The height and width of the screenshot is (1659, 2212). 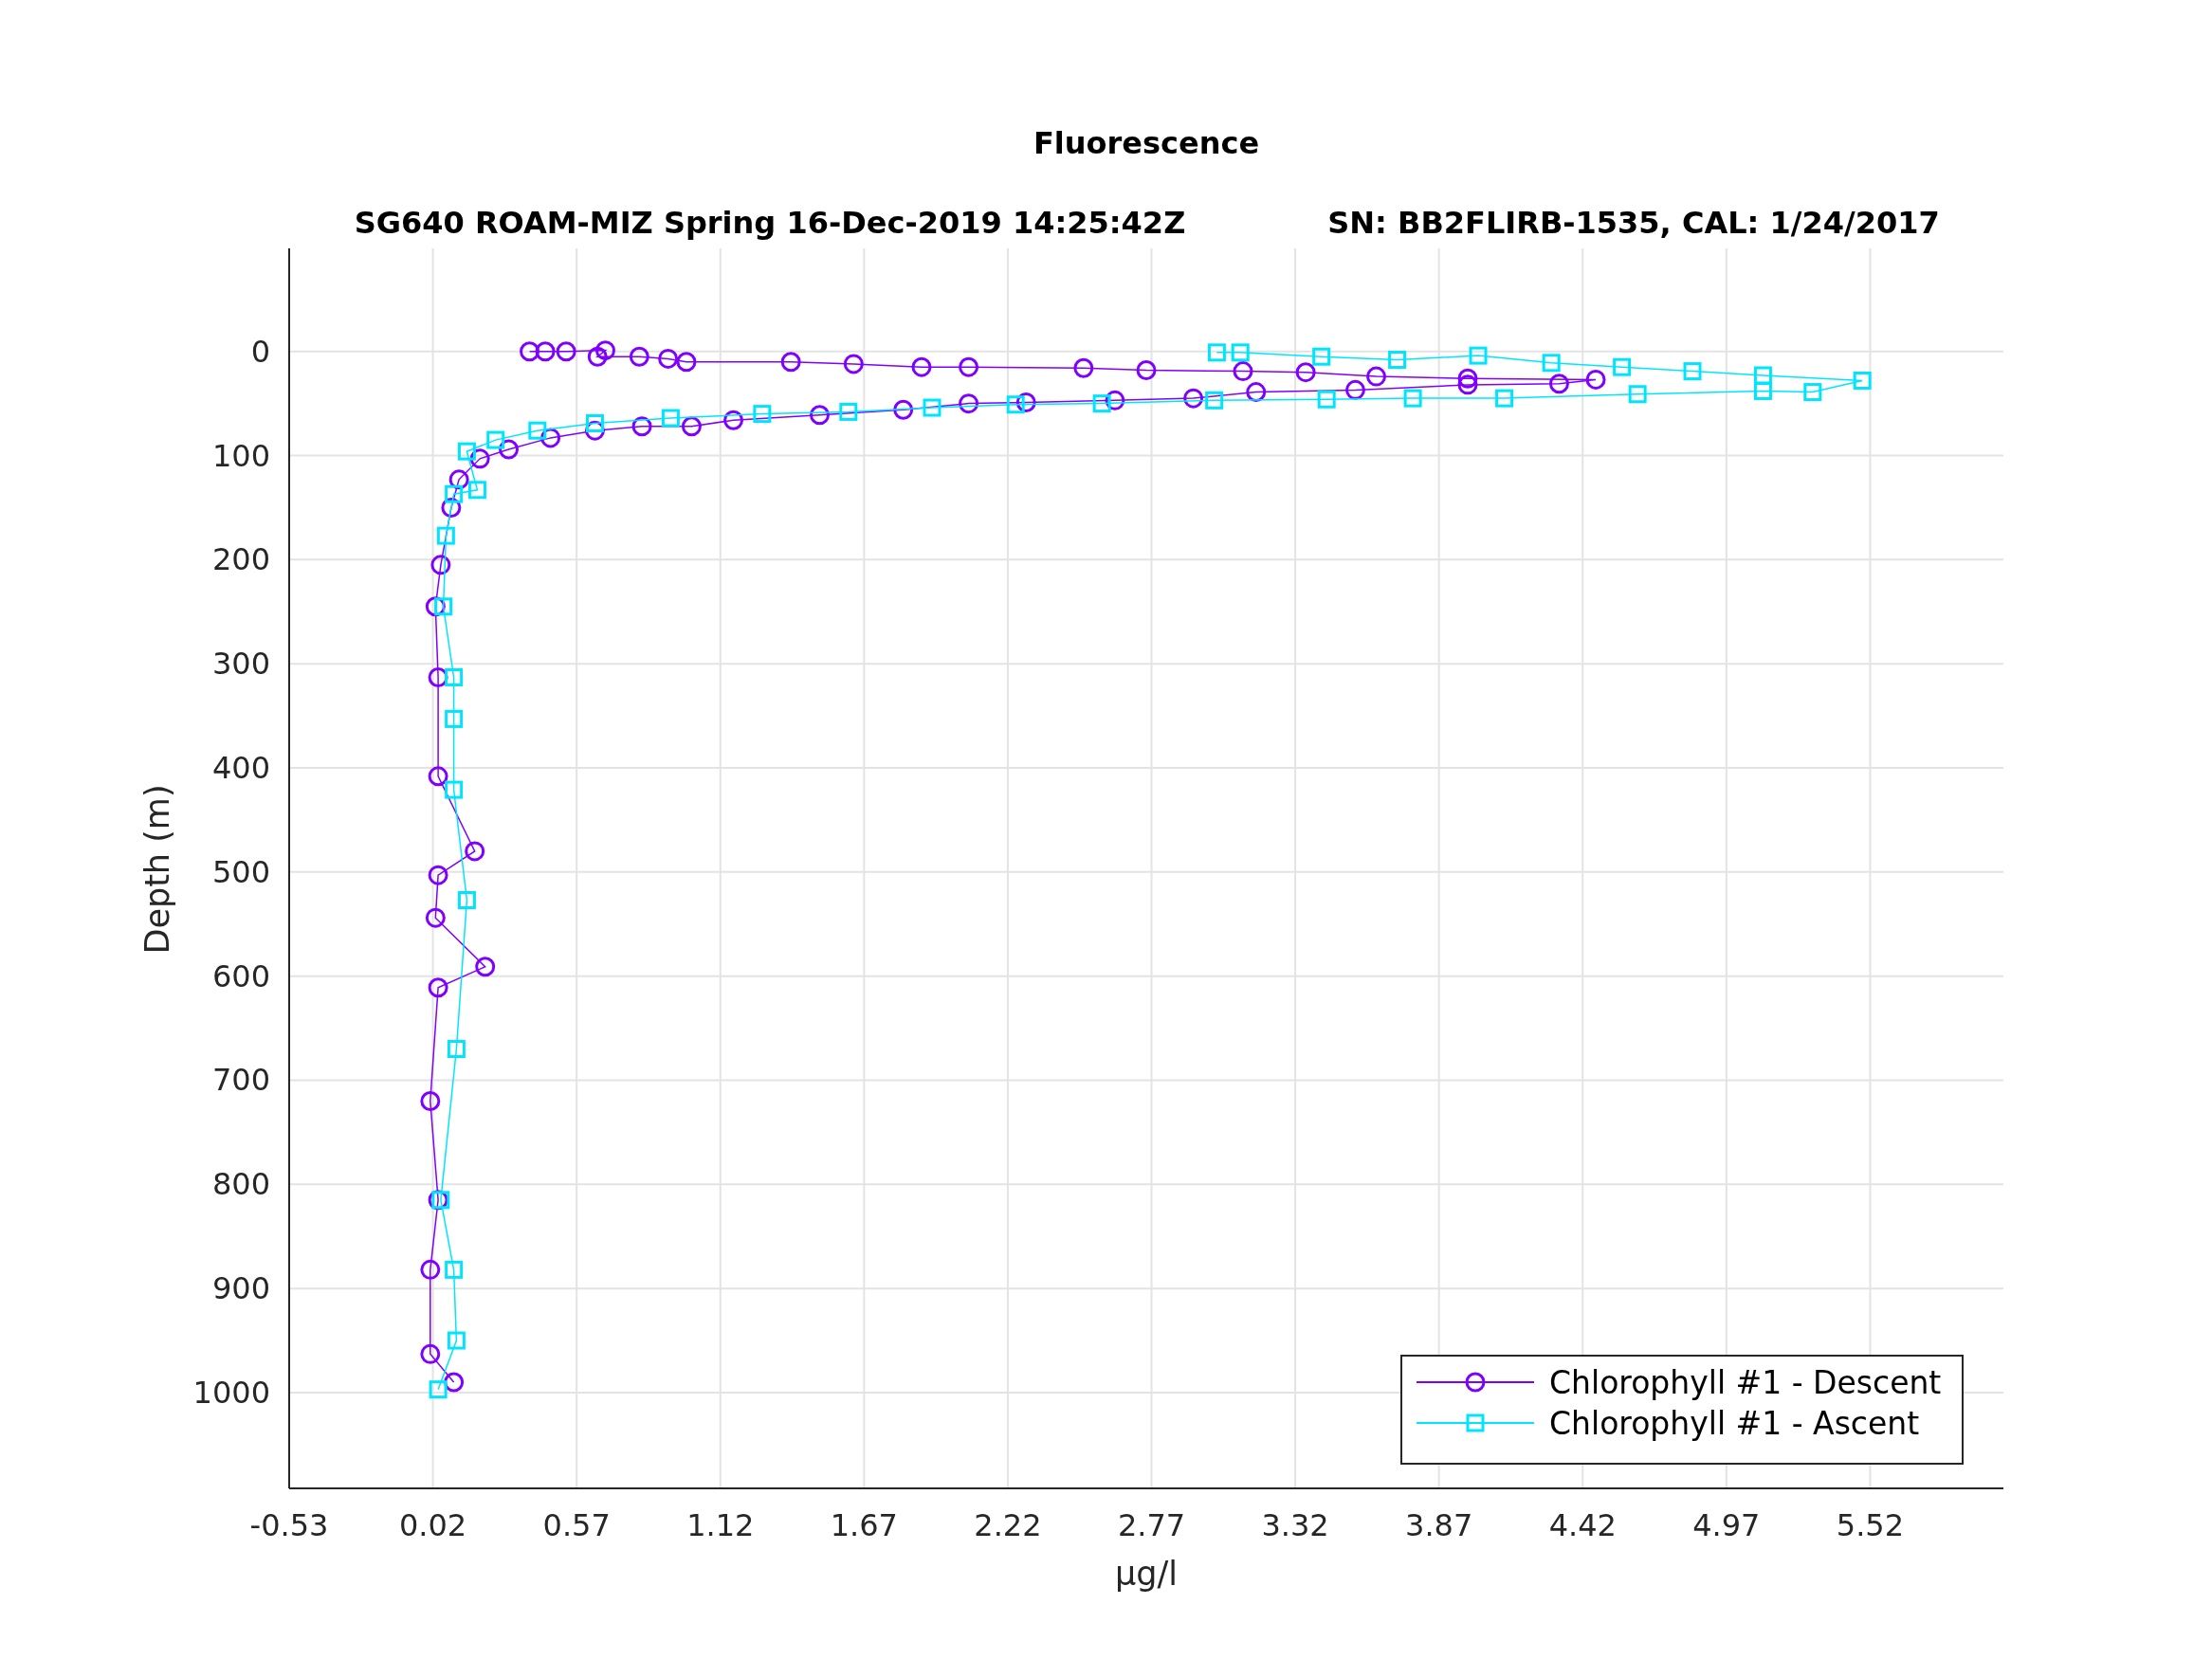 What do you see at coordinates (720, 1525) in the screenshot?
I see `x-tick-label: 1.12` at bounding box center [720, 1525].